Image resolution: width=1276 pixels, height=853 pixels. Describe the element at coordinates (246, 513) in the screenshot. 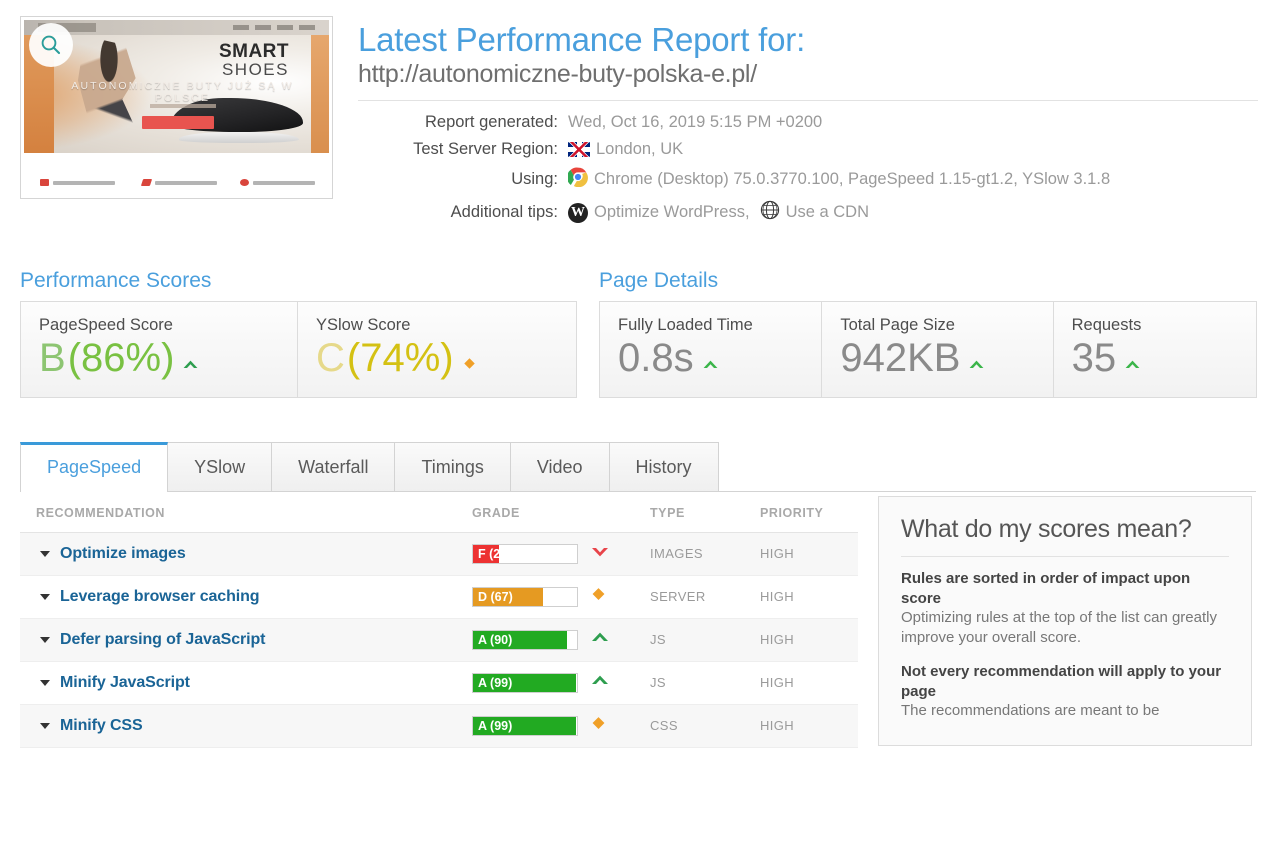

I see `column-header-recommendation: RECOMMENDATION` at that location.